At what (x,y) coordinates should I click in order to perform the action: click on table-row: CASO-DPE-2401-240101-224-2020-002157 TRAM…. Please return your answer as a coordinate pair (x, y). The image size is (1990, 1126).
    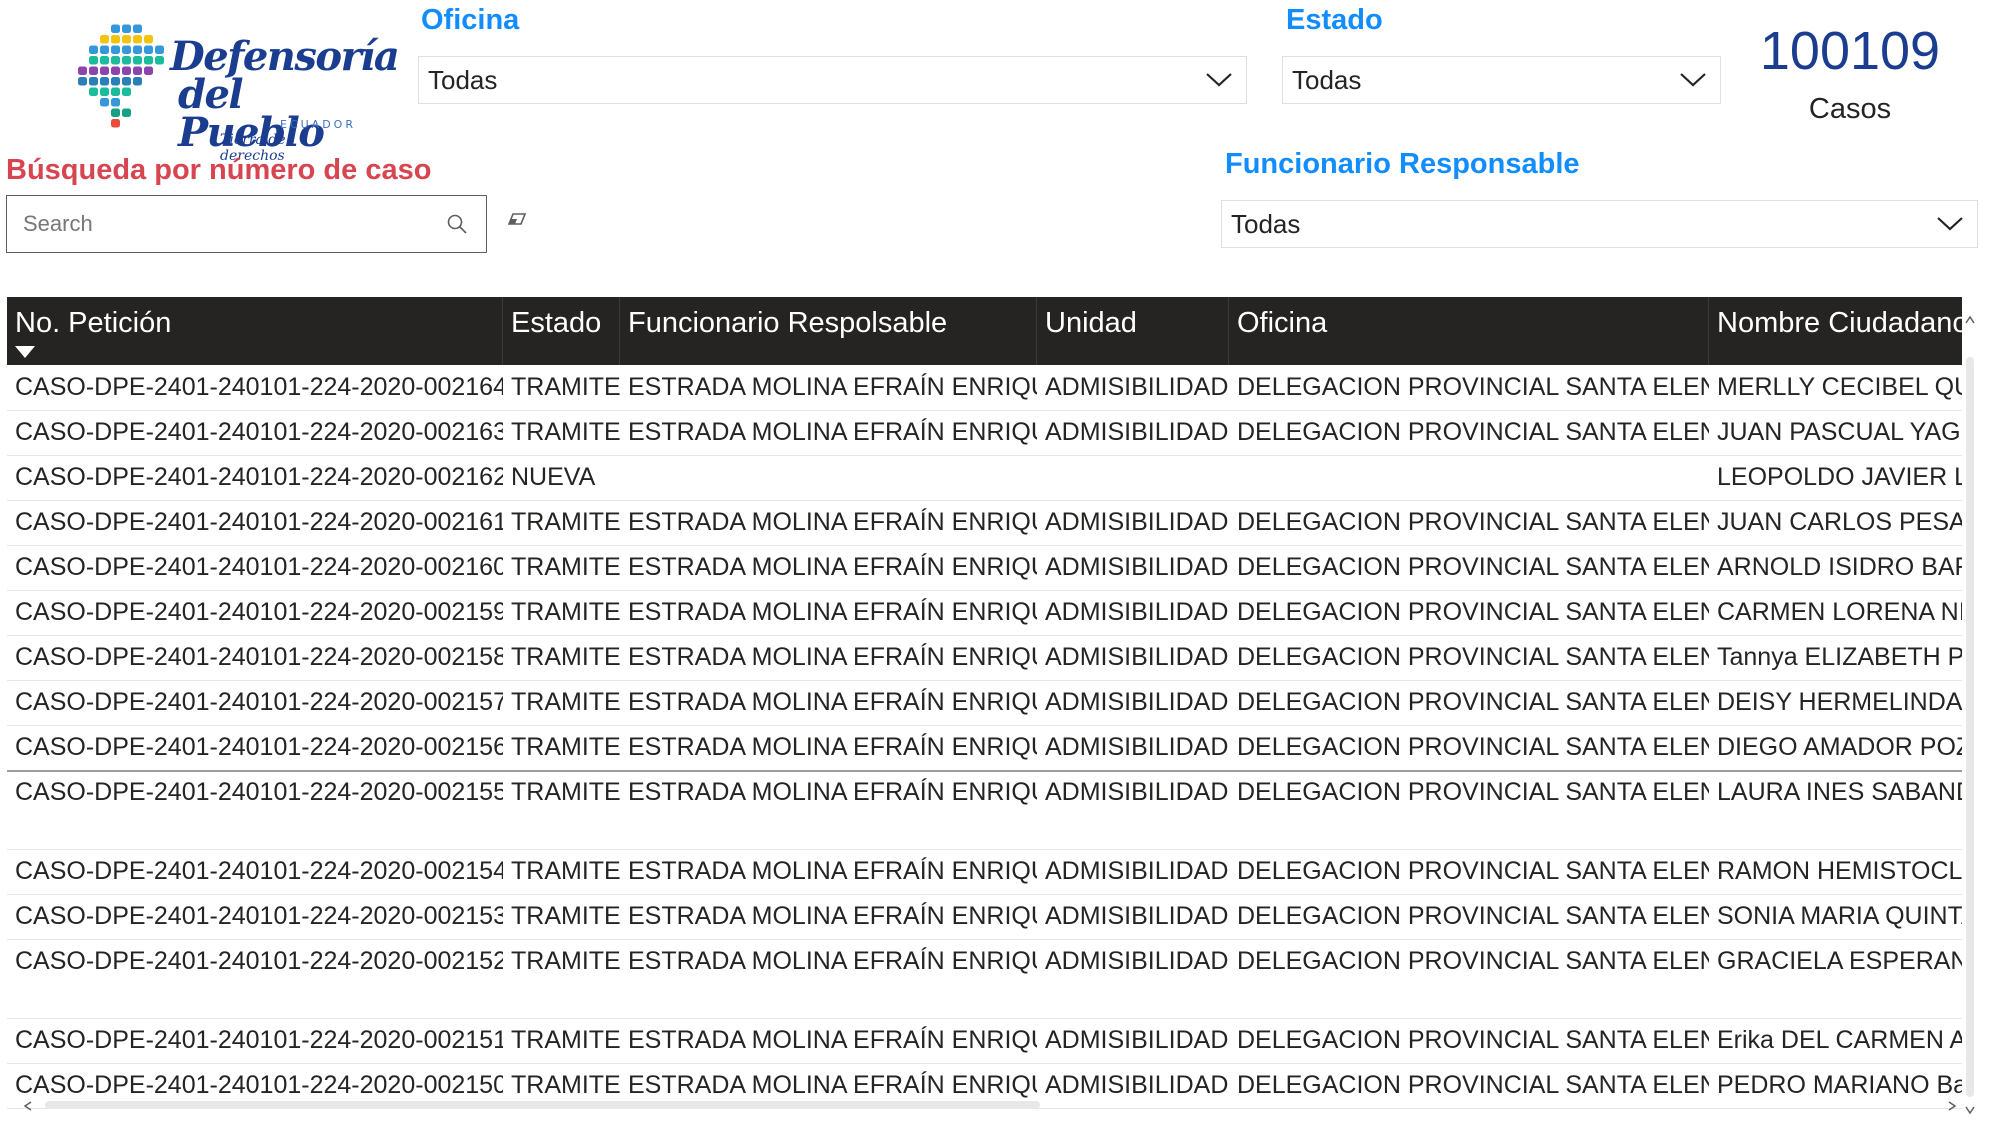
    Looking at the image, I should click on (984, 703).